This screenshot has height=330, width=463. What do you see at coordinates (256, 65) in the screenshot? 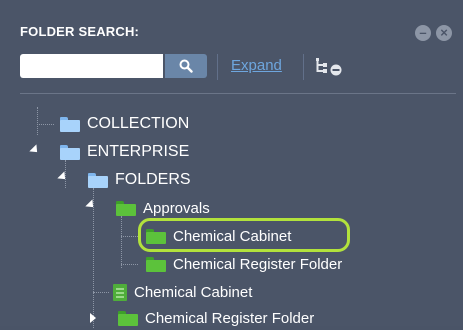
I see `expand-link: Expand` at bounding box center [256, 65].